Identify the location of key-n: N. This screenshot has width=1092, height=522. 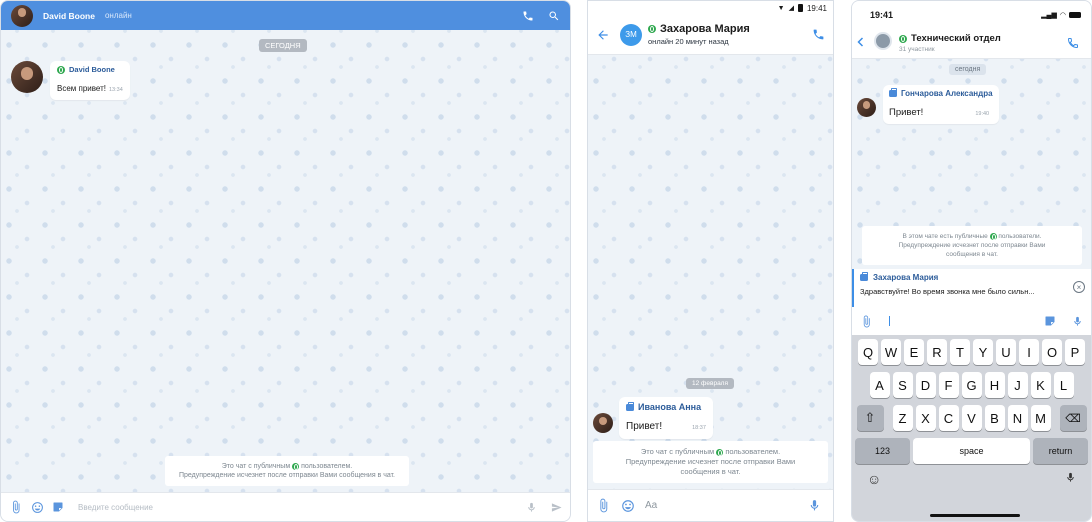
(1017, 418).